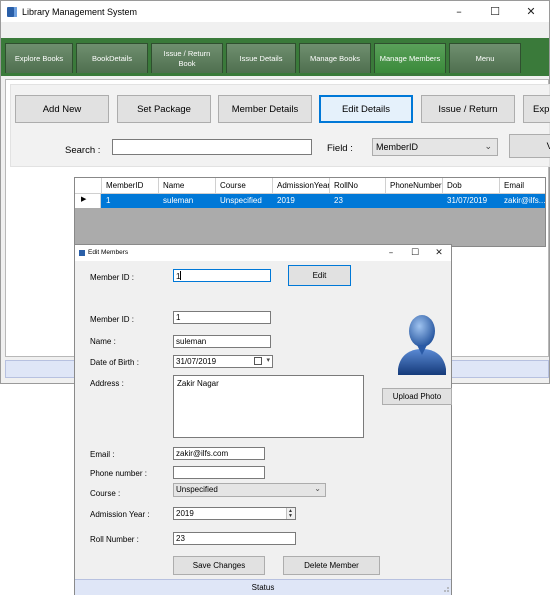 This screenshot has height=596, width=550. Describe the element at coordinates (358, 201) in the screenshot. I see `cell-roll-no: 23` at that location.